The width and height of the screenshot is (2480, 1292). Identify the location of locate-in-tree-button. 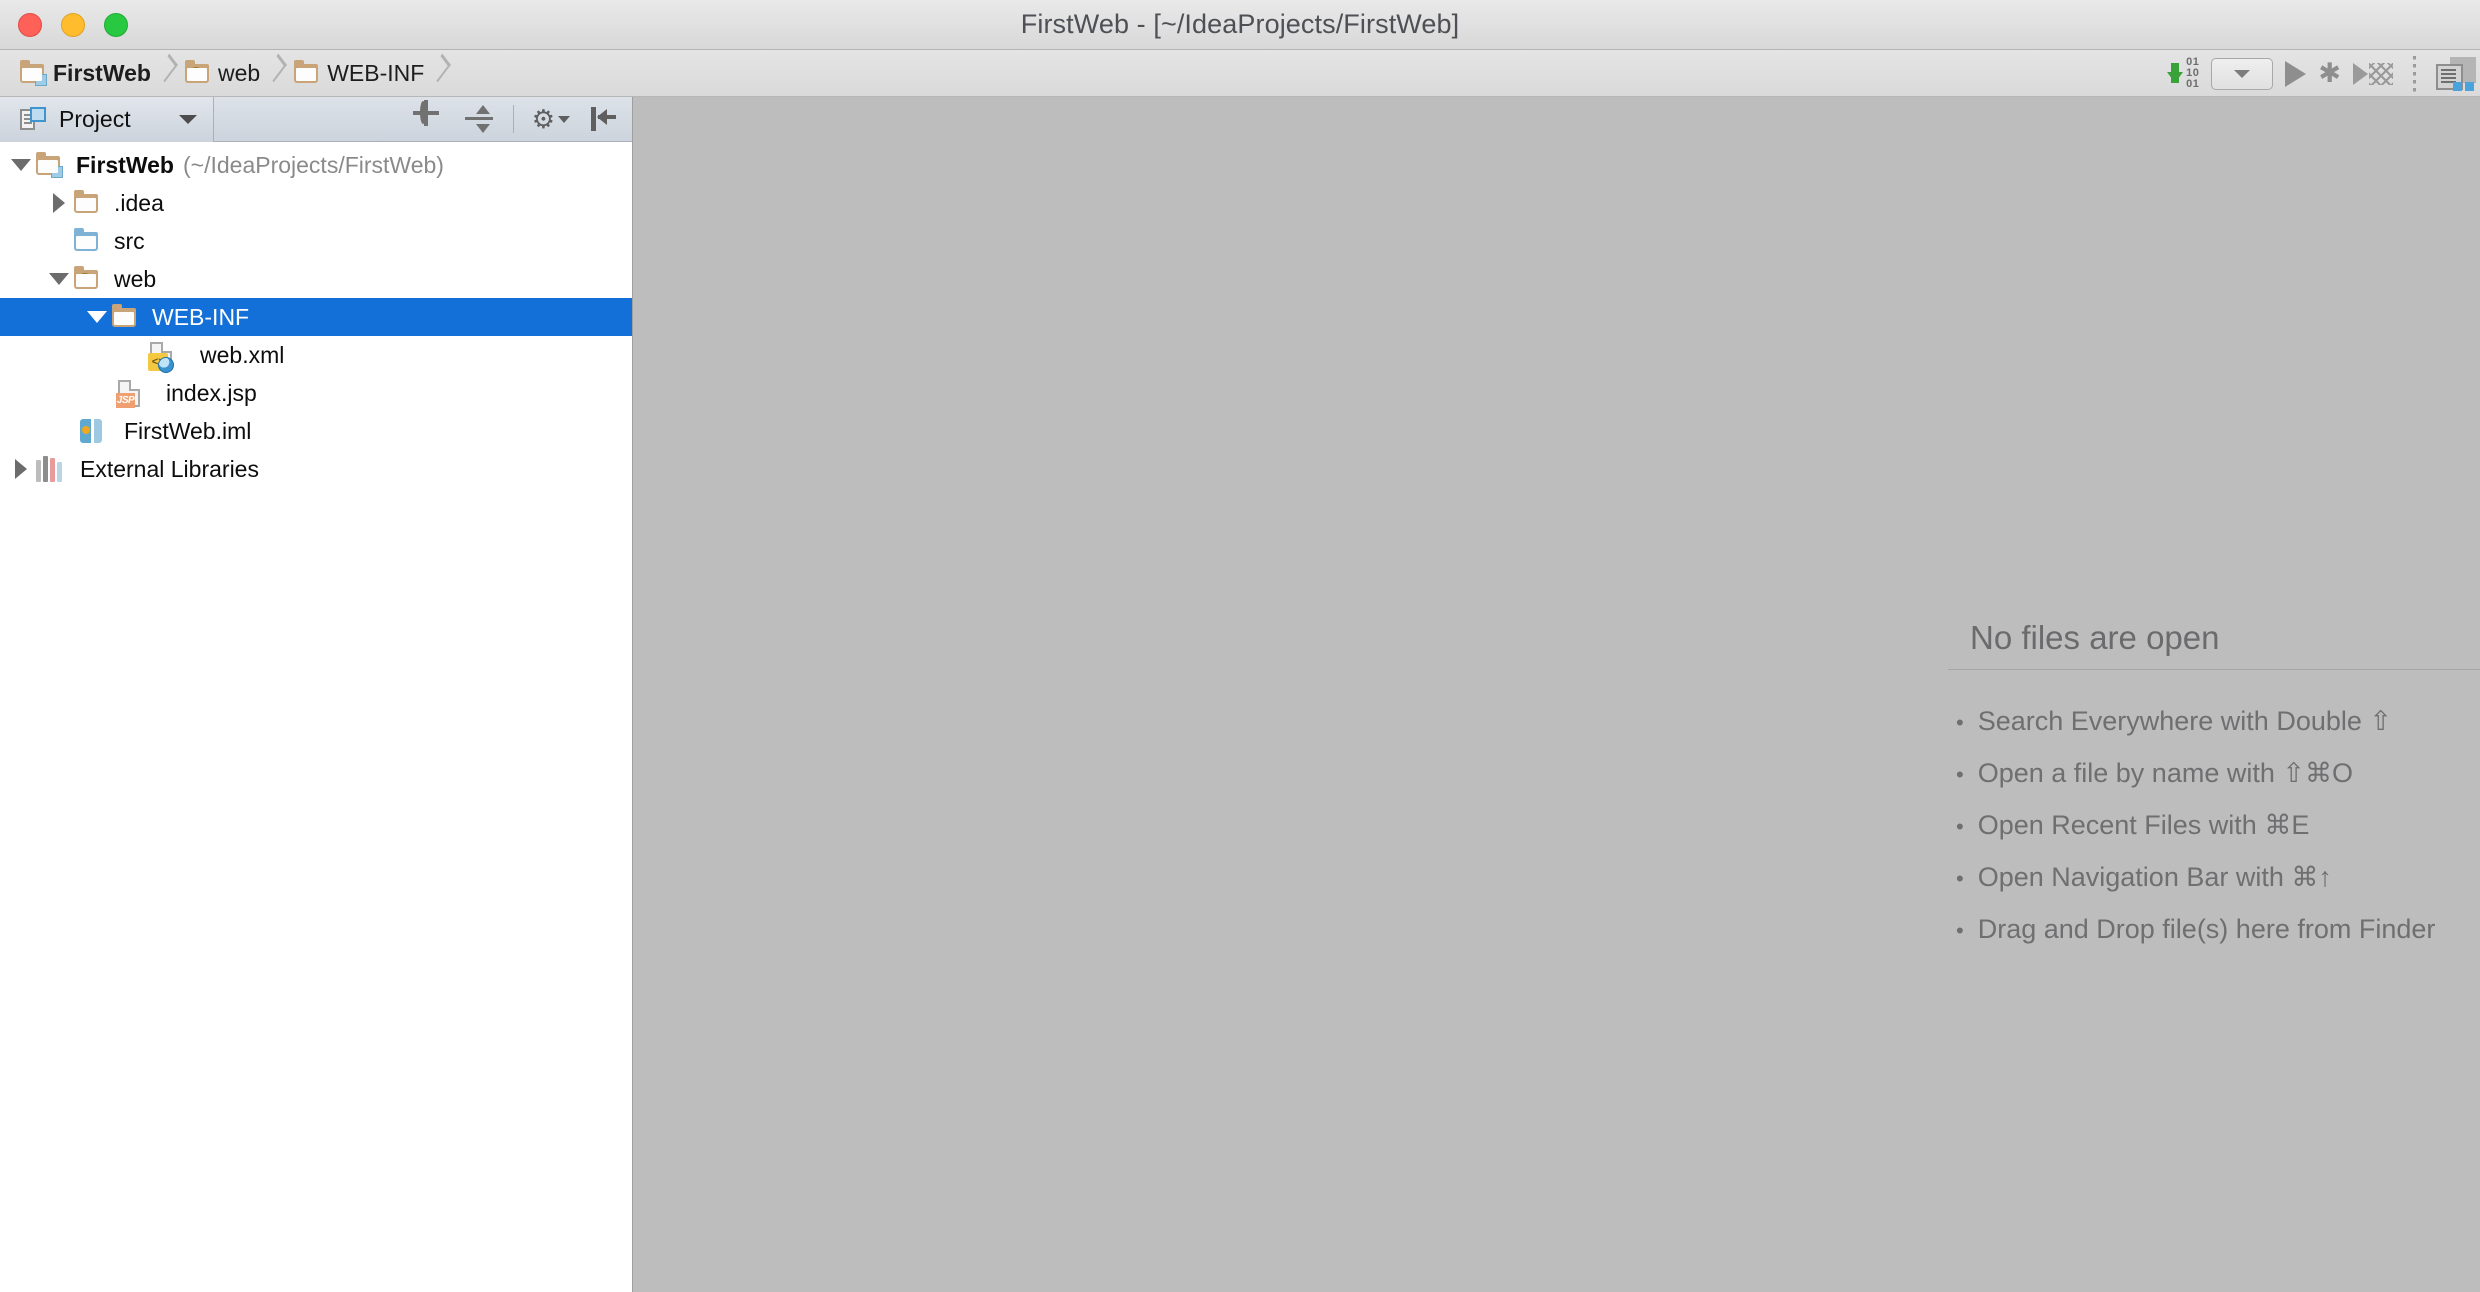
(432, 117).